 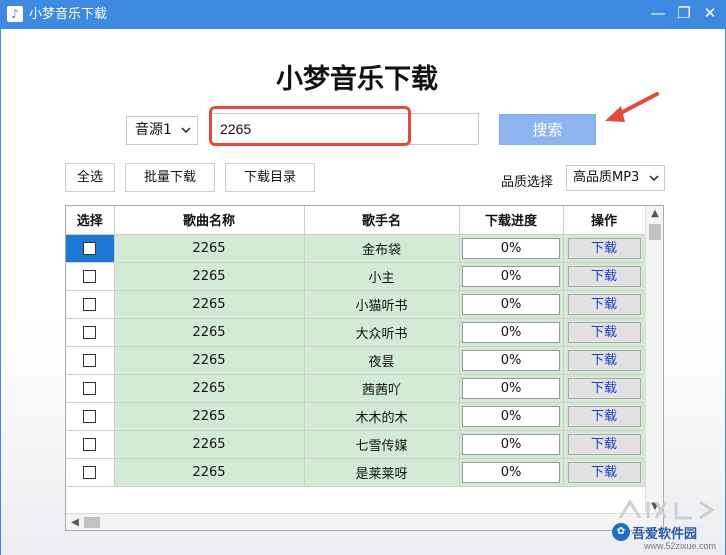 What do you see at coordinates (364, 521) in the screenshot?
I see `horizontal-scrollbar: ◀` at bounding box center [364, 521].